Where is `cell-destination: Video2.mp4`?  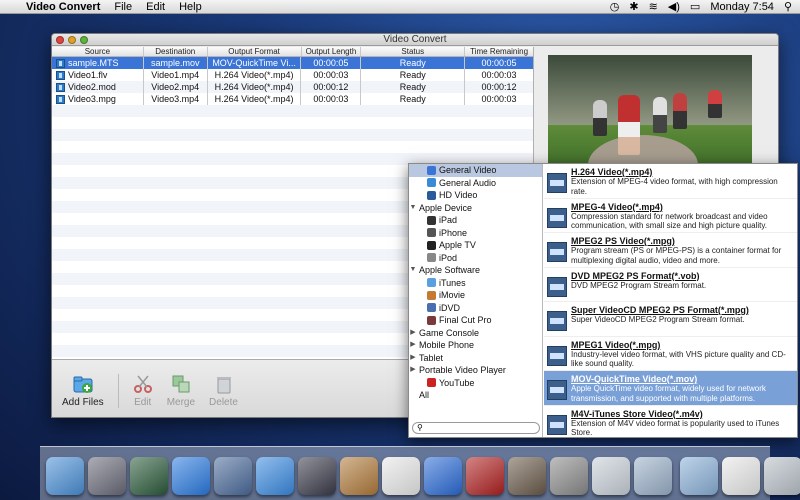 cell-destination: Video2.mp4 is located at coordinates (176, 87).